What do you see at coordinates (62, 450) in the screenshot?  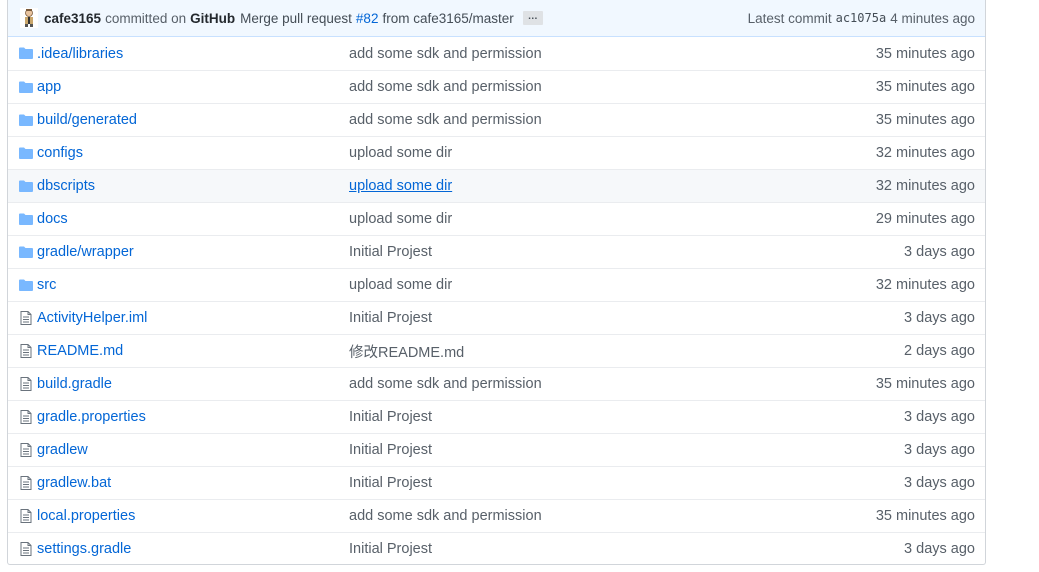 I see `file-name-link: gradlew` at bounding box center [62, 450].